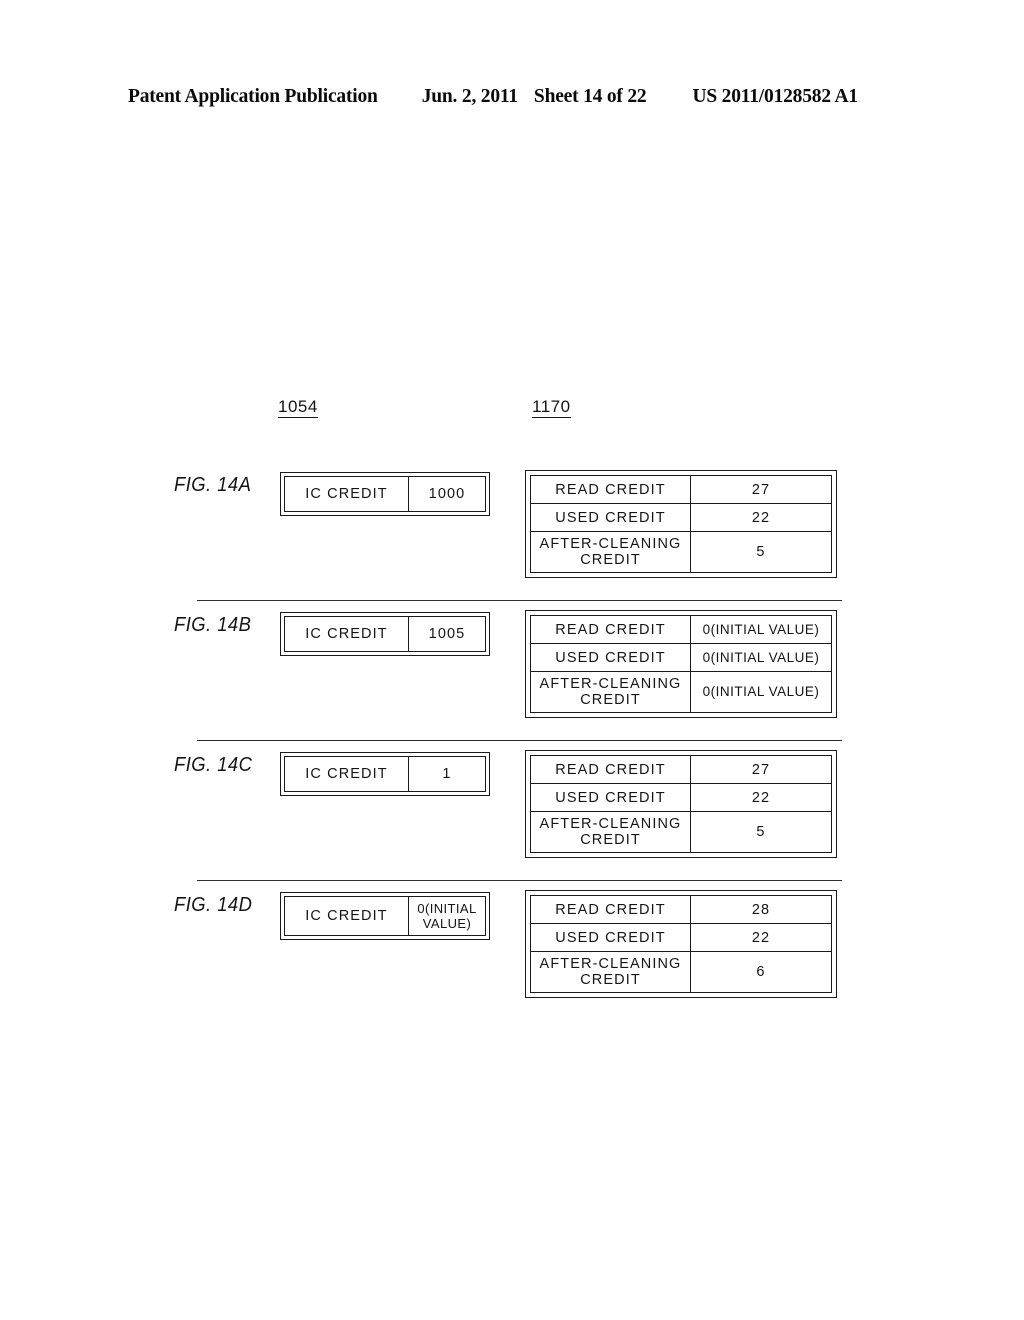 This screenshot has height=1320, width=1024. I want to click on row-label-after-cleaning-credit-14c: AFTER-CLEANING CREDIT, so click(611, 832).